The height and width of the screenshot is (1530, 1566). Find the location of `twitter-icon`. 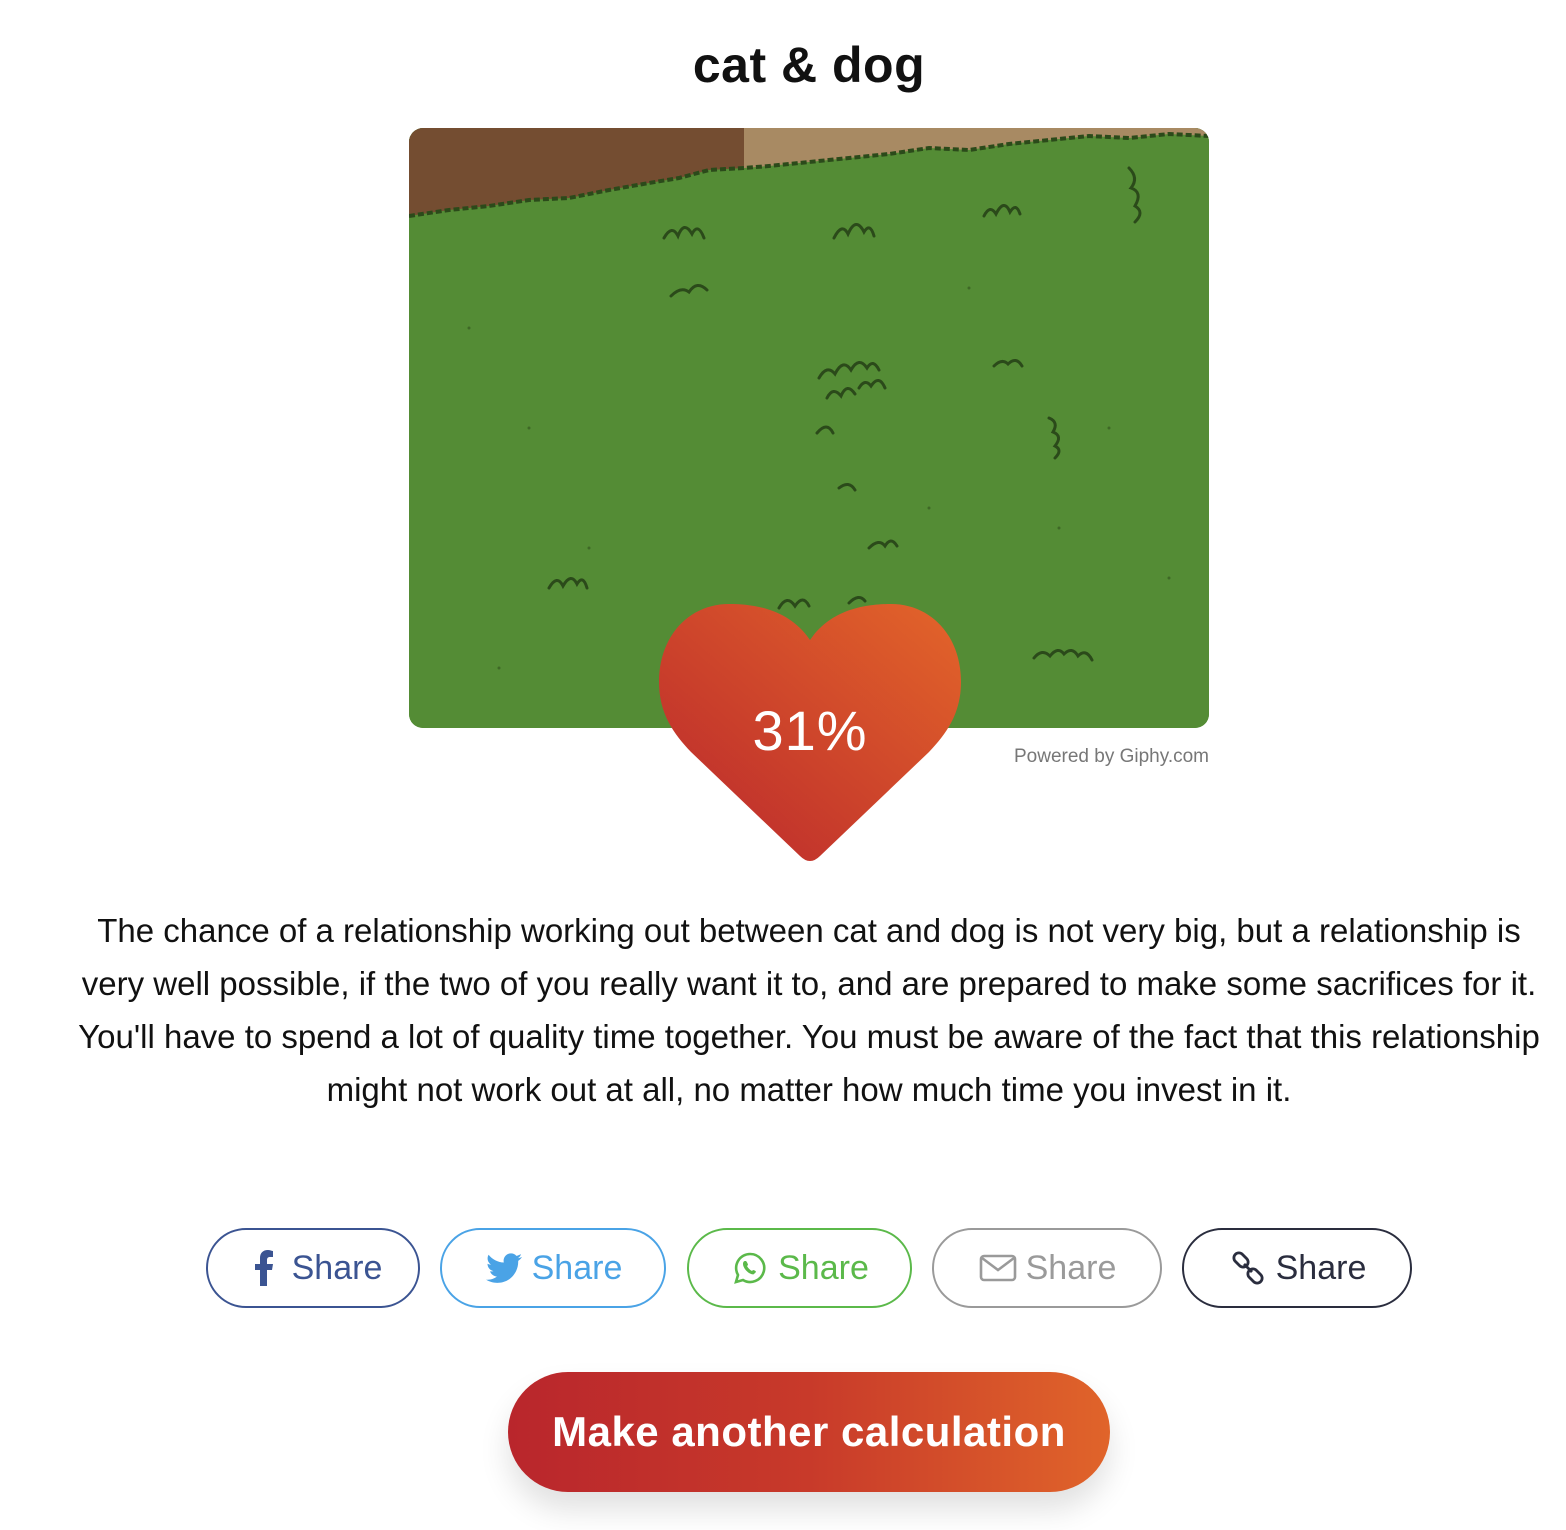

twitter-icon is located at coordinates (504, 1268).